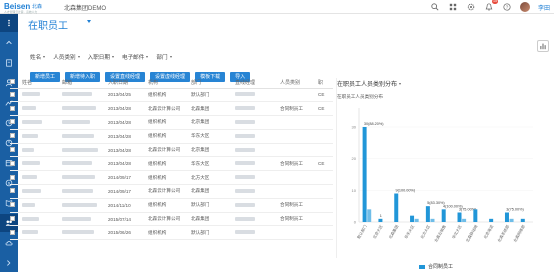  I want to click on column-header: 邮箱, so click(85, 83).